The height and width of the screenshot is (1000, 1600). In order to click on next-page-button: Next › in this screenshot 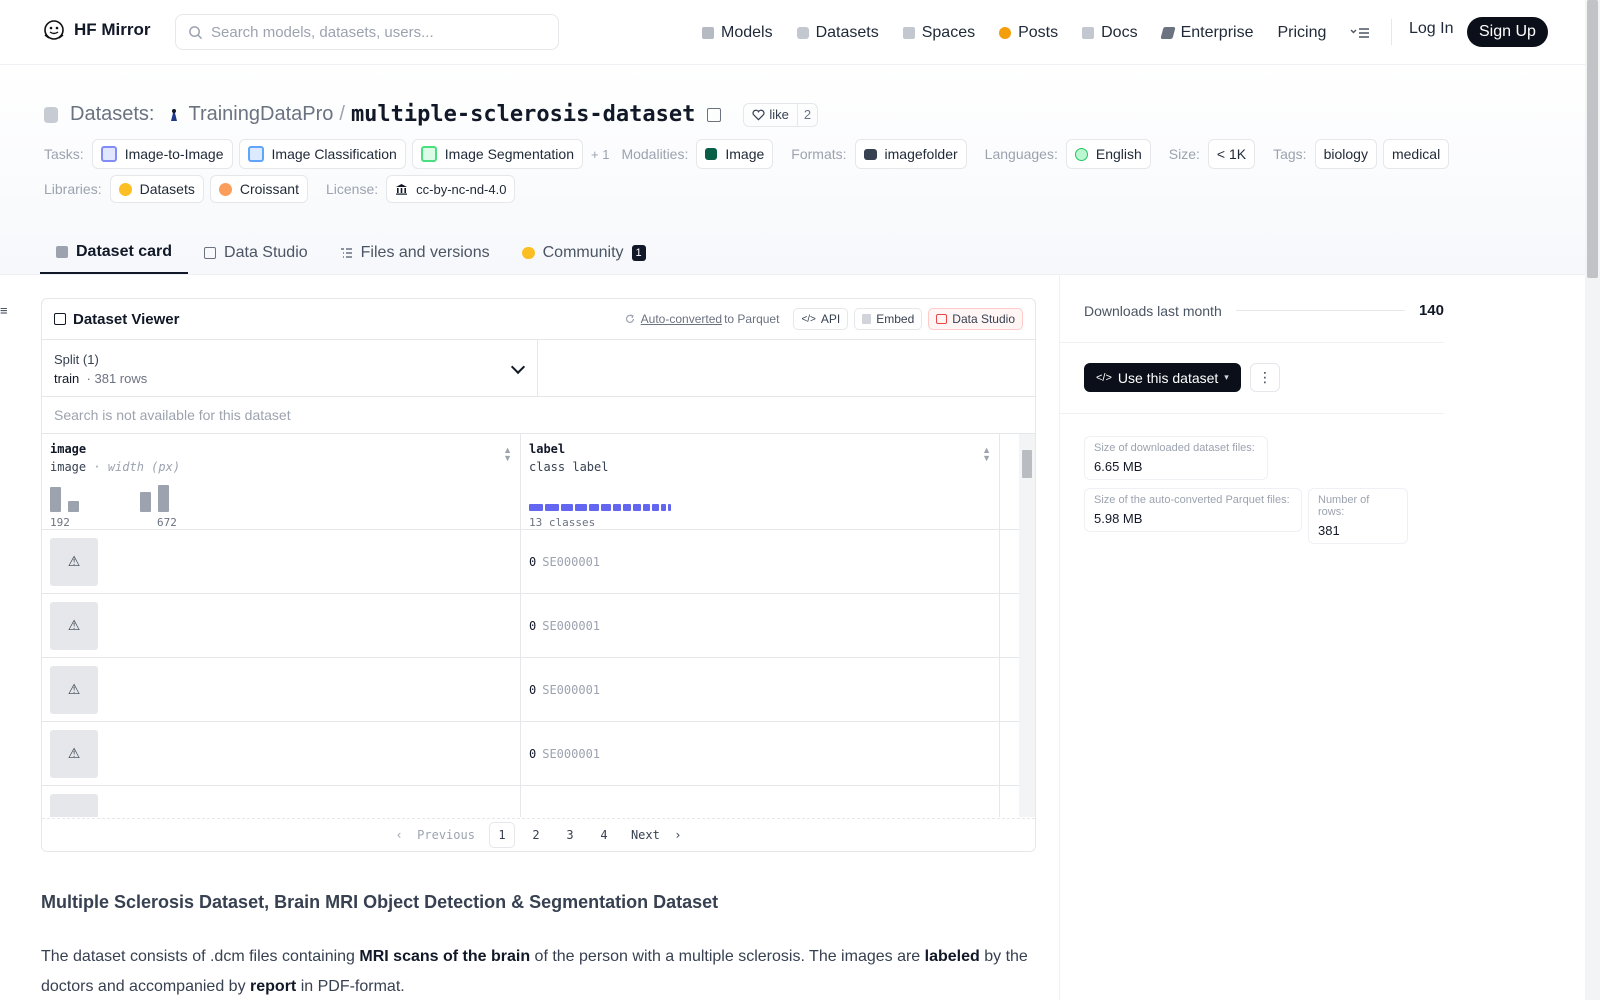, I will do `click(656, 835)`.